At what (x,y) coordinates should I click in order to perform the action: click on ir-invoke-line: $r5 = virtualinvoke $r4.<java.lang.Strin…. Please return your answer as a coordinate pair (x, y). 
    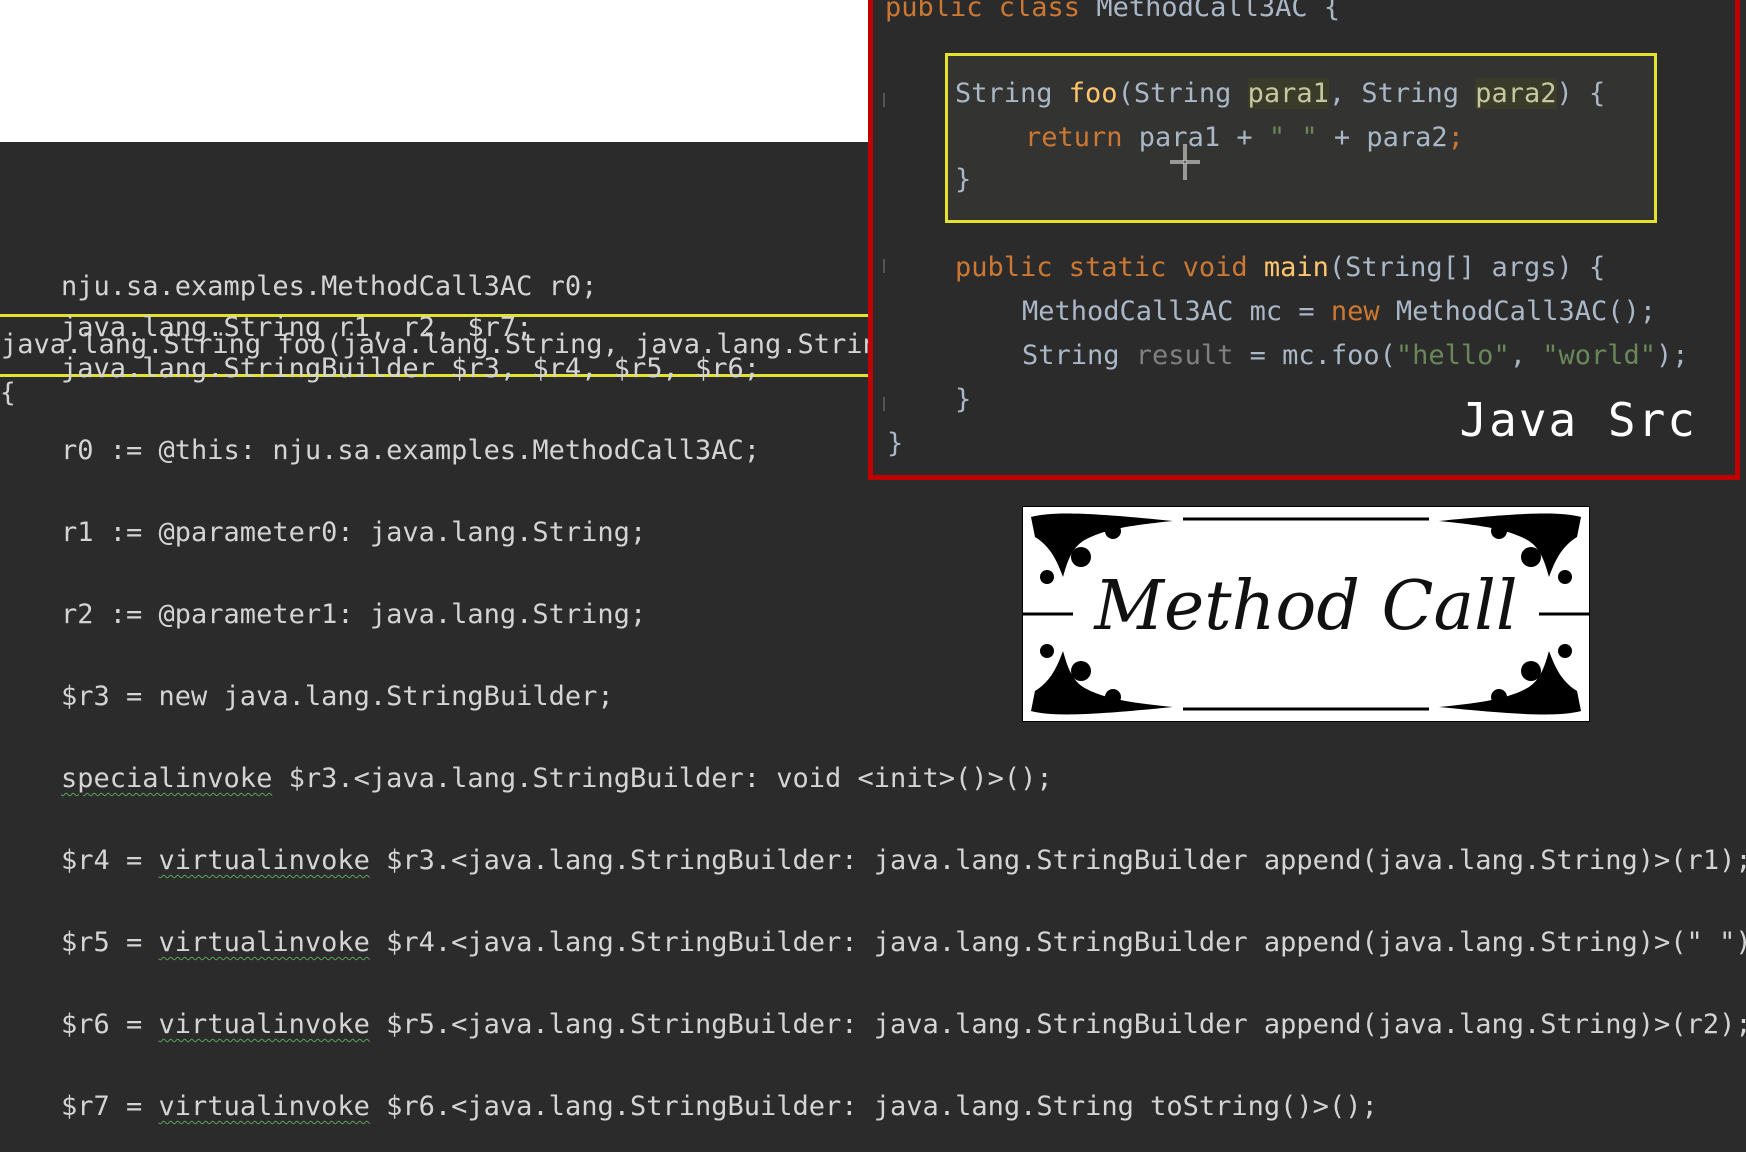
    Looking at the image, I should click on (903, 942).